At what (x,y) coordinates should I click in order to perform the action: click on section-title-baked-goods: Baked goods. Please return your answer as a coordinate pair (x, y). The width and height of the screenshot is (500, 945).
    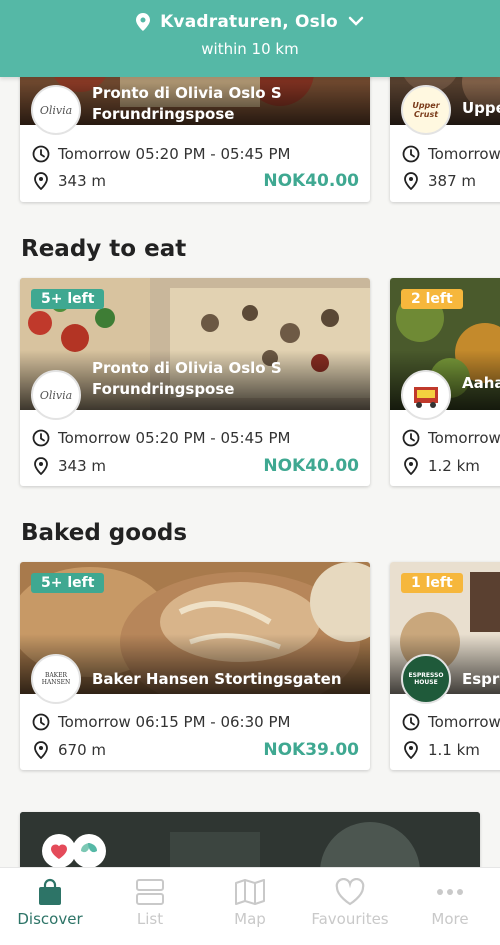
    Looking at the image, I should click on (104, 533).